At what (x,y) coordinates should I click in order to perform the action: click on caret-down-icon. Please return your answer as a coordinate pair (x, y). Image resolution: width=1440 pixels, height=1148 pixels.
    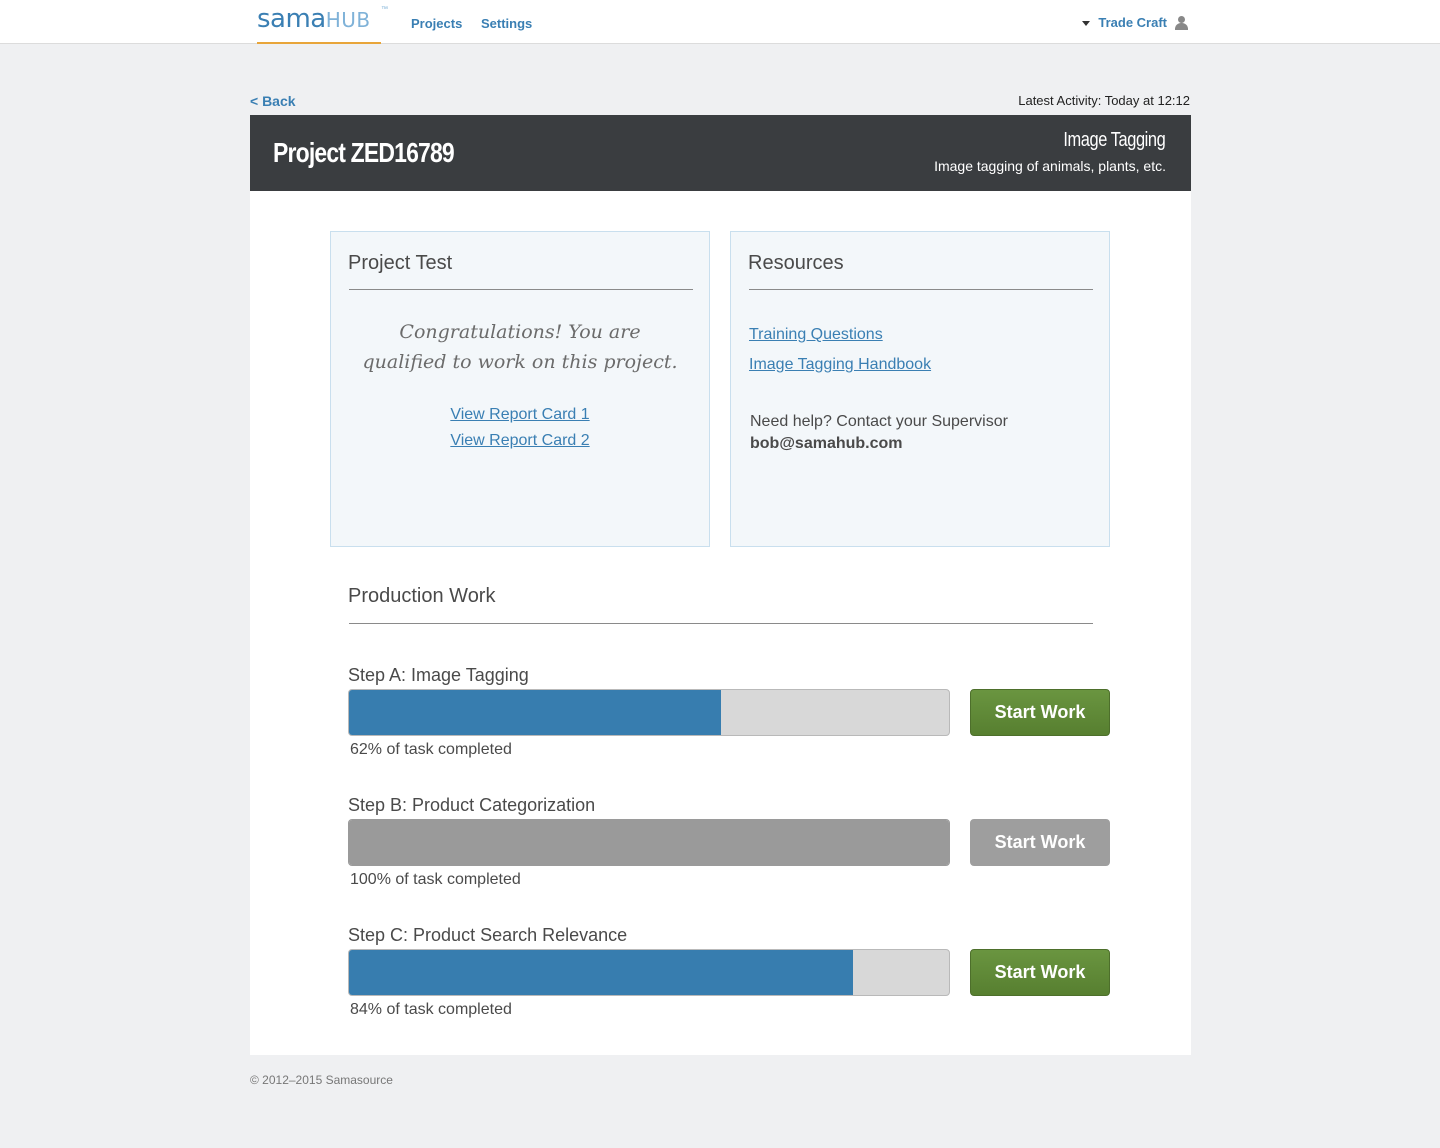
    Looking at the image, I should click on (1086, 23).